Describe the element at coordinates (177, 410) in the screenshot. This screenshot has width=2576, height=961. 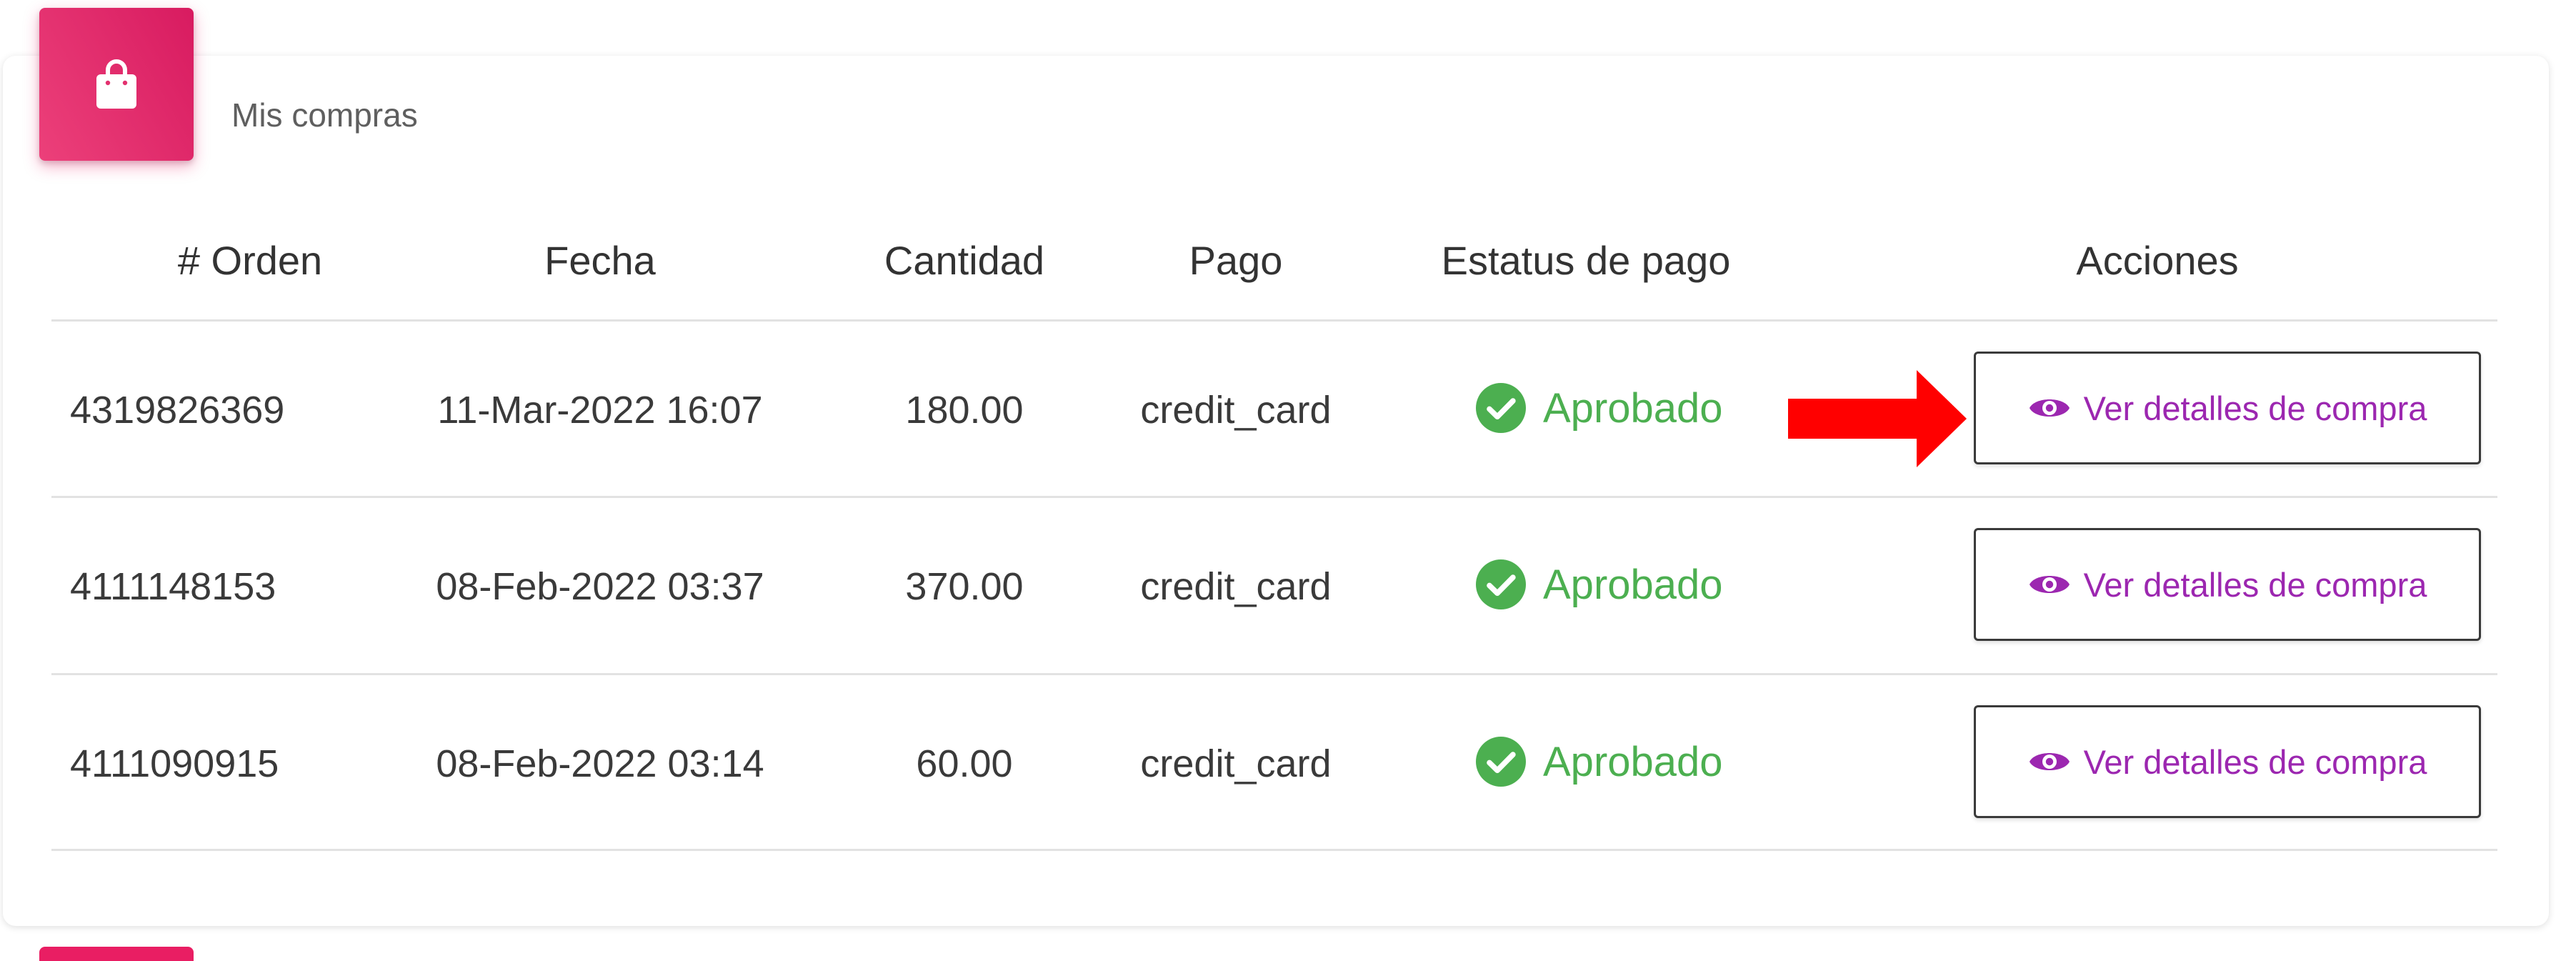
I see `order-number: 4319826369` at that location.